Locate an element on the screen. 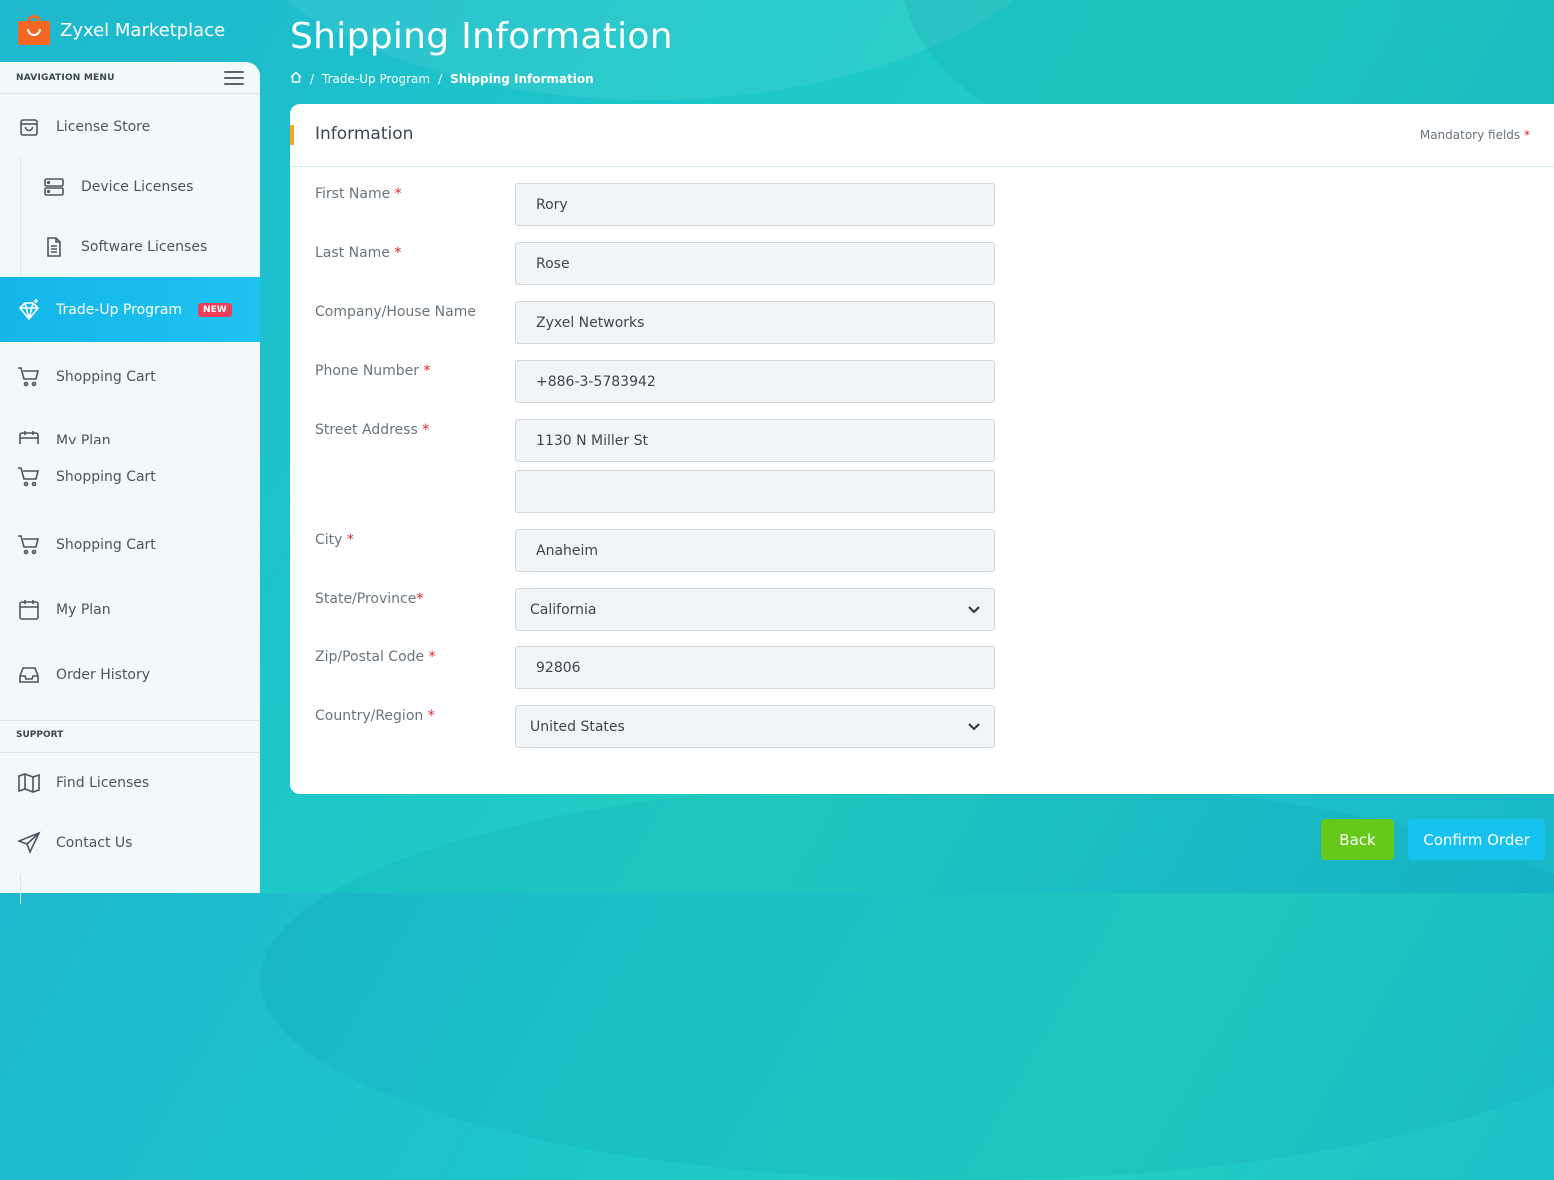 The image size is (1554, 1180). city-label: City * is located at coordinates (334, 540).